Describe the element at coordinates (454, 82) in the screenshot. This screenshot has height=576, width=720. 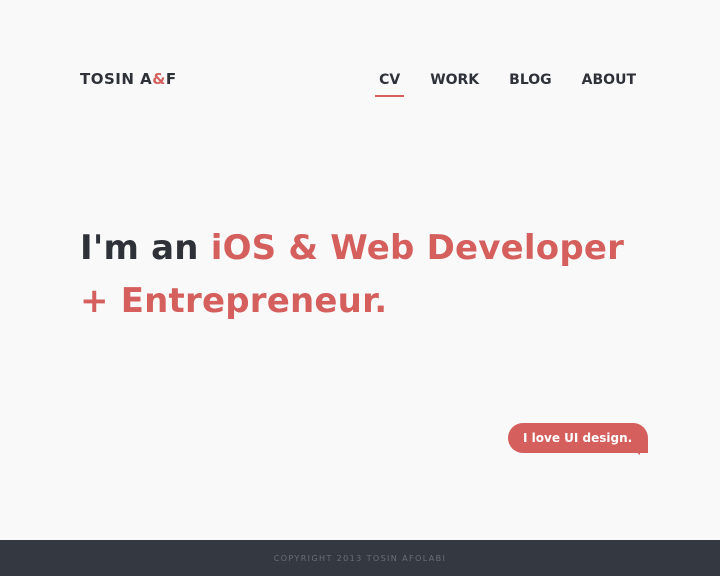
I see `nav-item-work: WORK` at that location.